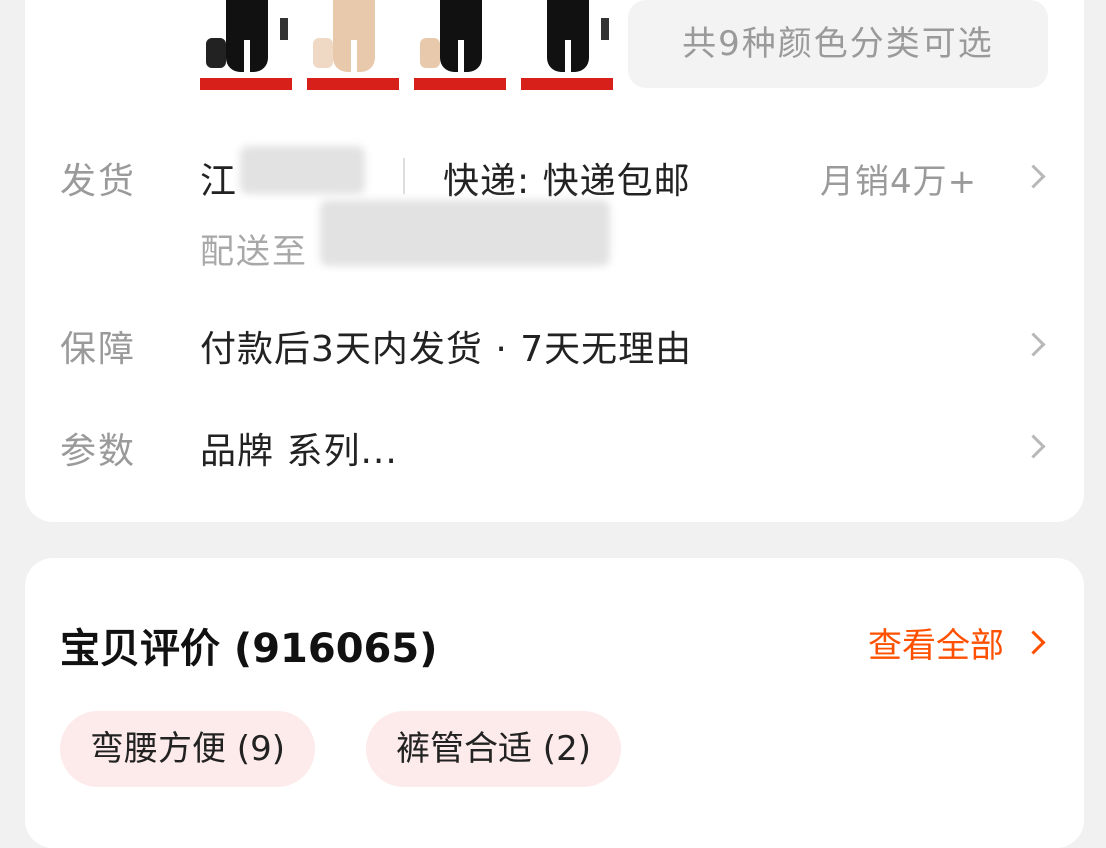 The image size is (1106, 848). Describe the element at coordinates (446, 346) in the screenshot. I see `guarantee-text: 付款后3天内发货 · 7天无理由` at that location.